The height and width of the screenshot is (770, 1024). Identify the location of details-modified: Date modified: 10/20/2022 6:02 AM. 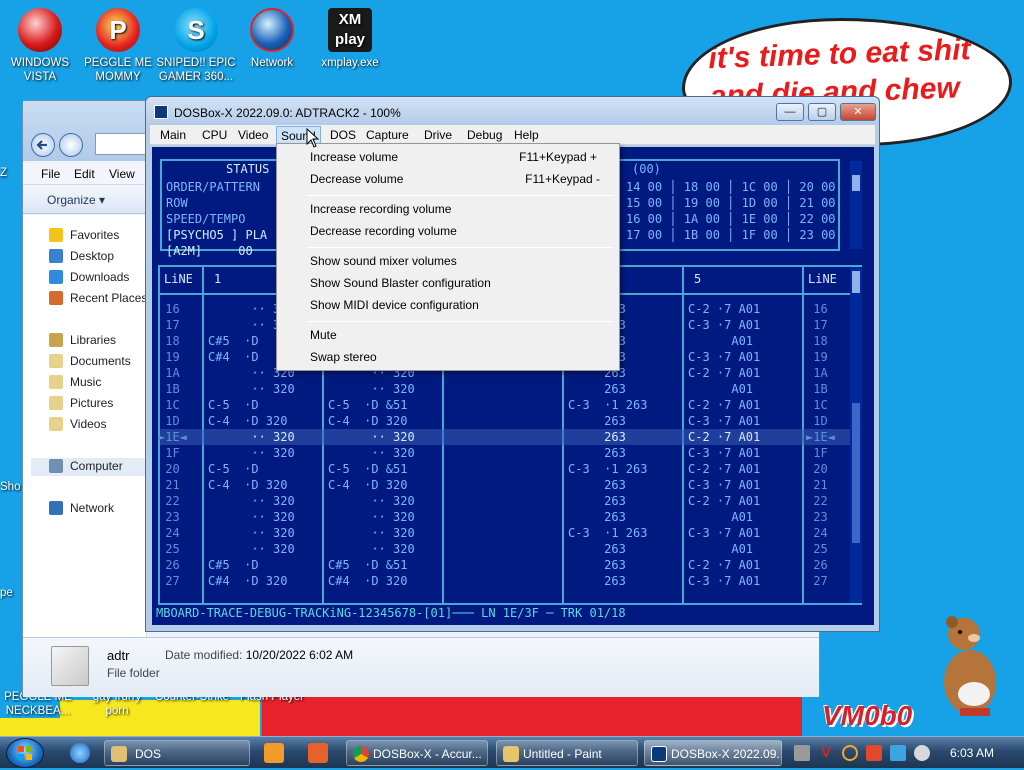
(259, 655).